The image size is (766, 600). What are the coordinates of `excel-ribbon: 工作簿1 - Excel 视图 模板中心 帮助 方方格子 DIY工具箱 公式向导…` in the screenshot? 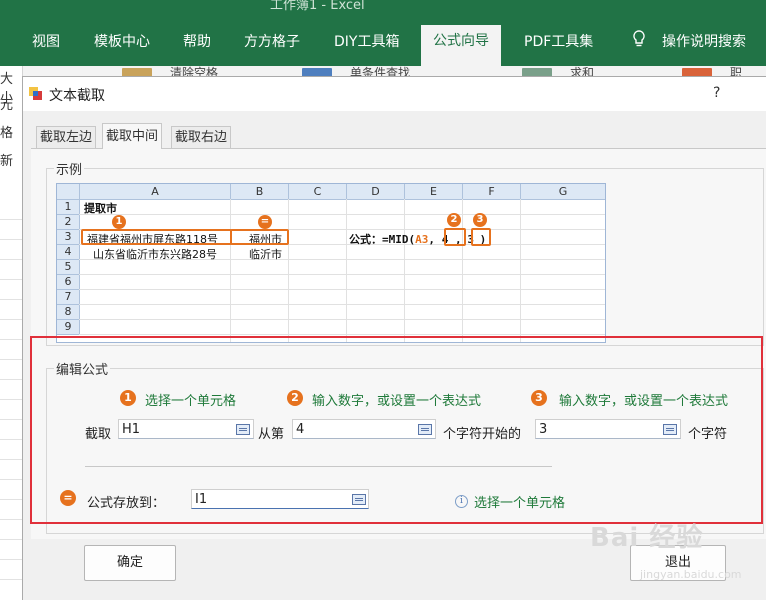 It's located at (383, 33).